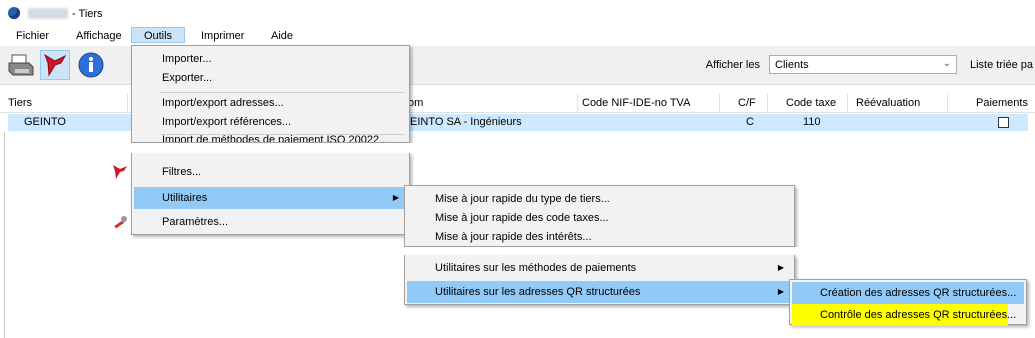  What do you see at coordinates (946, 63) in the screenshot?
I see `chevron-down-icon: ⌄` at bounding box center [946, 63].